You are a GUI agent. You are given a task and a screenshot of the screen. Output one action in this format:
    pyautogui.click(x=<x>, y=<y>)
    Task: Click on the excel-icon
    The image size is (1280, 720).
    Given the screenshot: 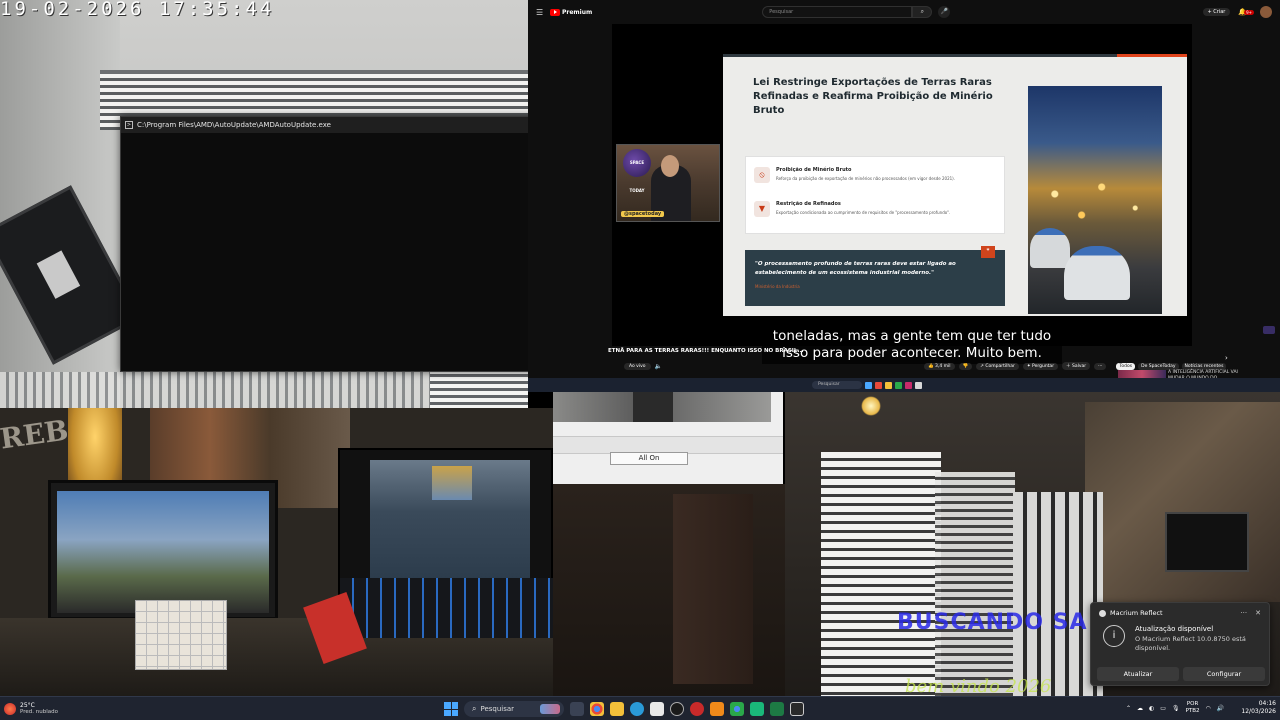 What is the action you would take?
    pyautogui.click(x=777, y=709)
    